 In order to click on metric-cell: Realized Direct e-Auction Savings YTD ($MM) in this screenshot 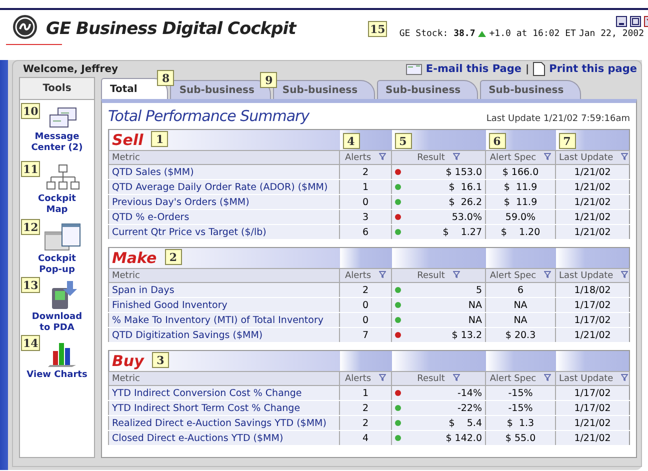, I will do `click(224, 423)`.